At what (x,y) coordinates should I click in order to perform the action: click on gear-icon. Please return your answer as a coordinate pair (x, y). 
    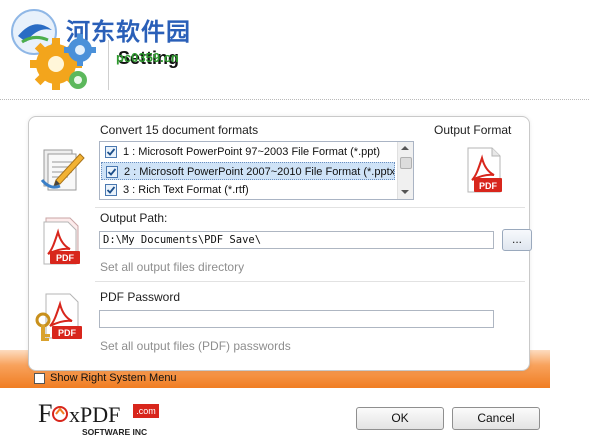
    Looking at the image, I should click on (63, 62).